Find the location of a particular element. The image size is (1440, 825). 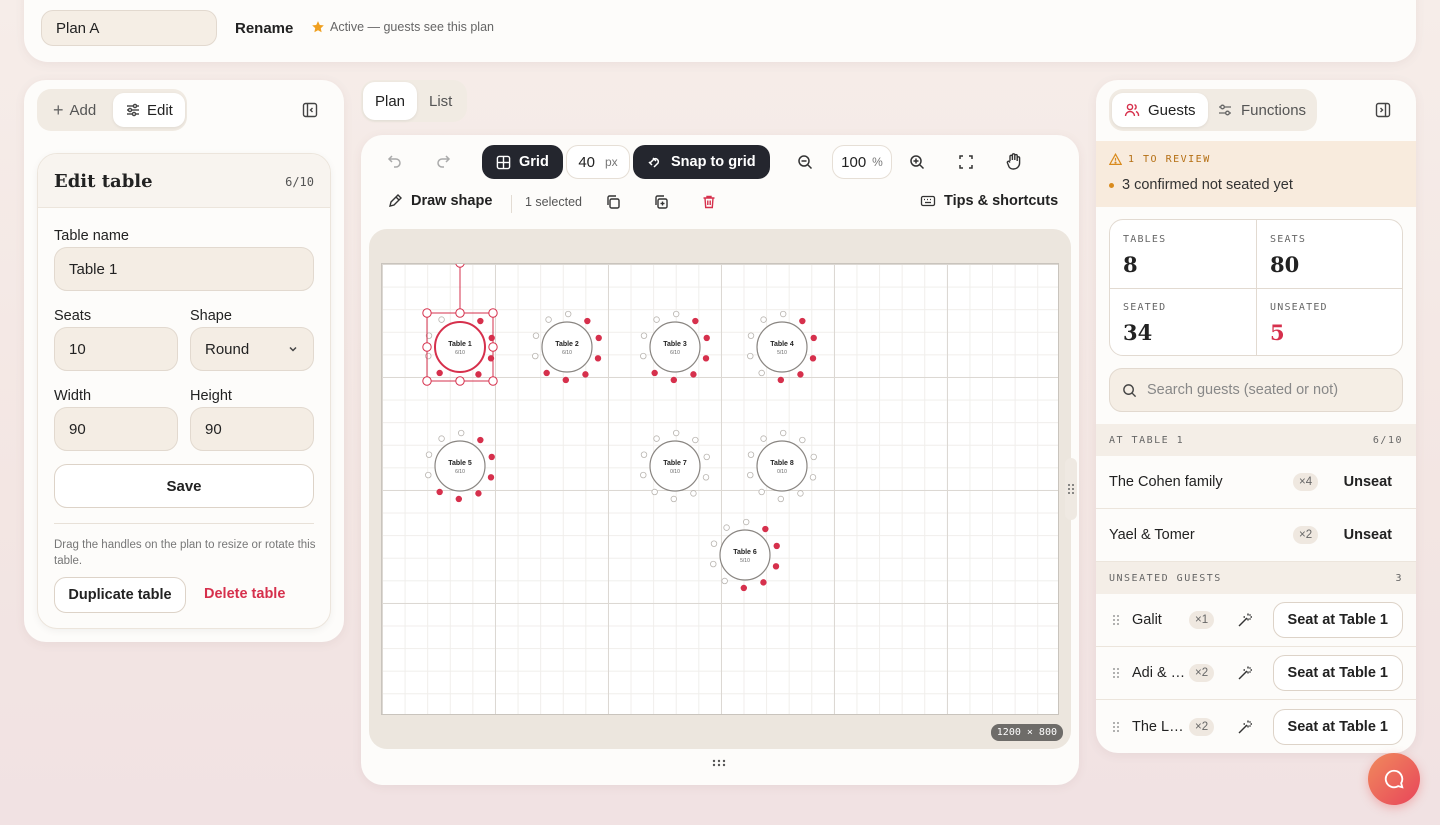

plan-name-input: Plan A is located at coordinates (129, 28).